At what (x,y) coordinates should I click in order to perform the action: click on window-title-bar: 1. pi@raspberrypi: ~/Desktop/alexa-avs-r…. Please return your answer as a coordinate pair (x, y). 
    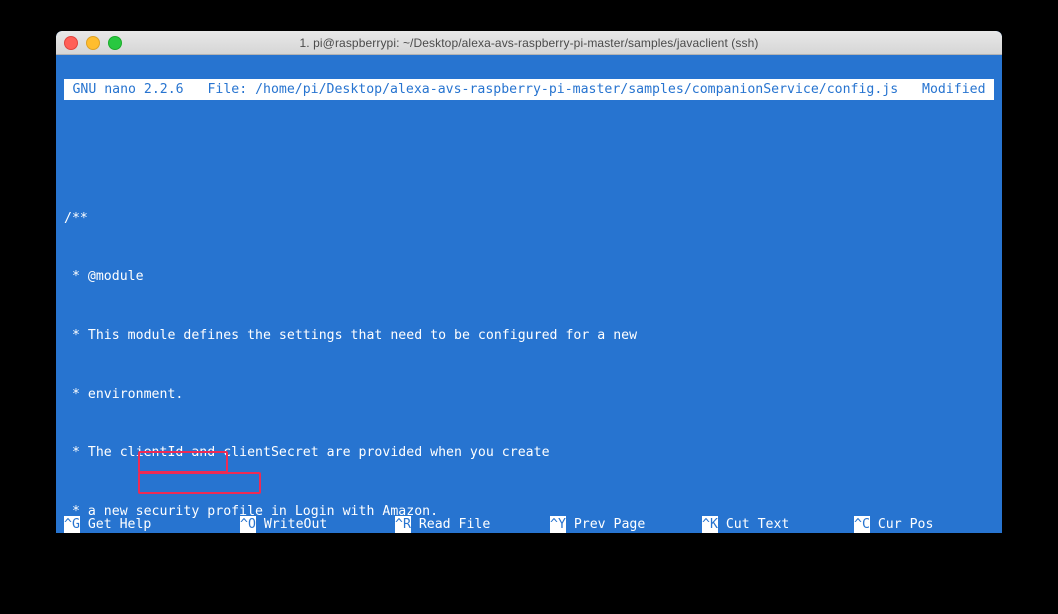
    Looking at the image, I should click on (529, 43).